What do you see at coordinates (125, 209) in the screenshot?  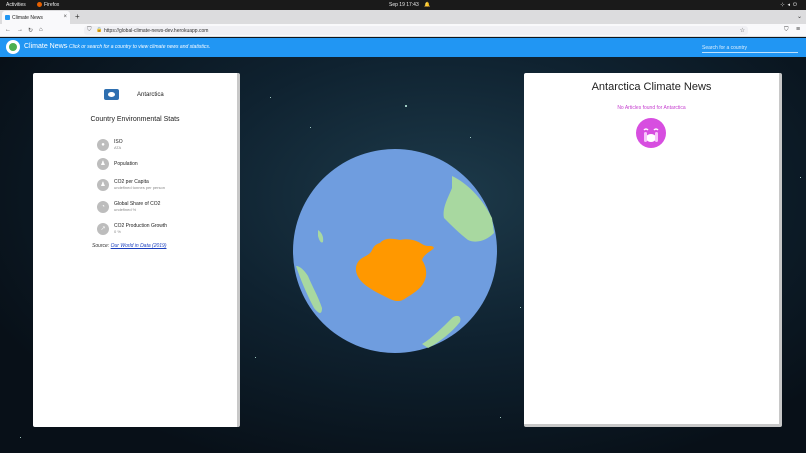 I see `stat-value: undefined %` at bounding box center [125, 209].